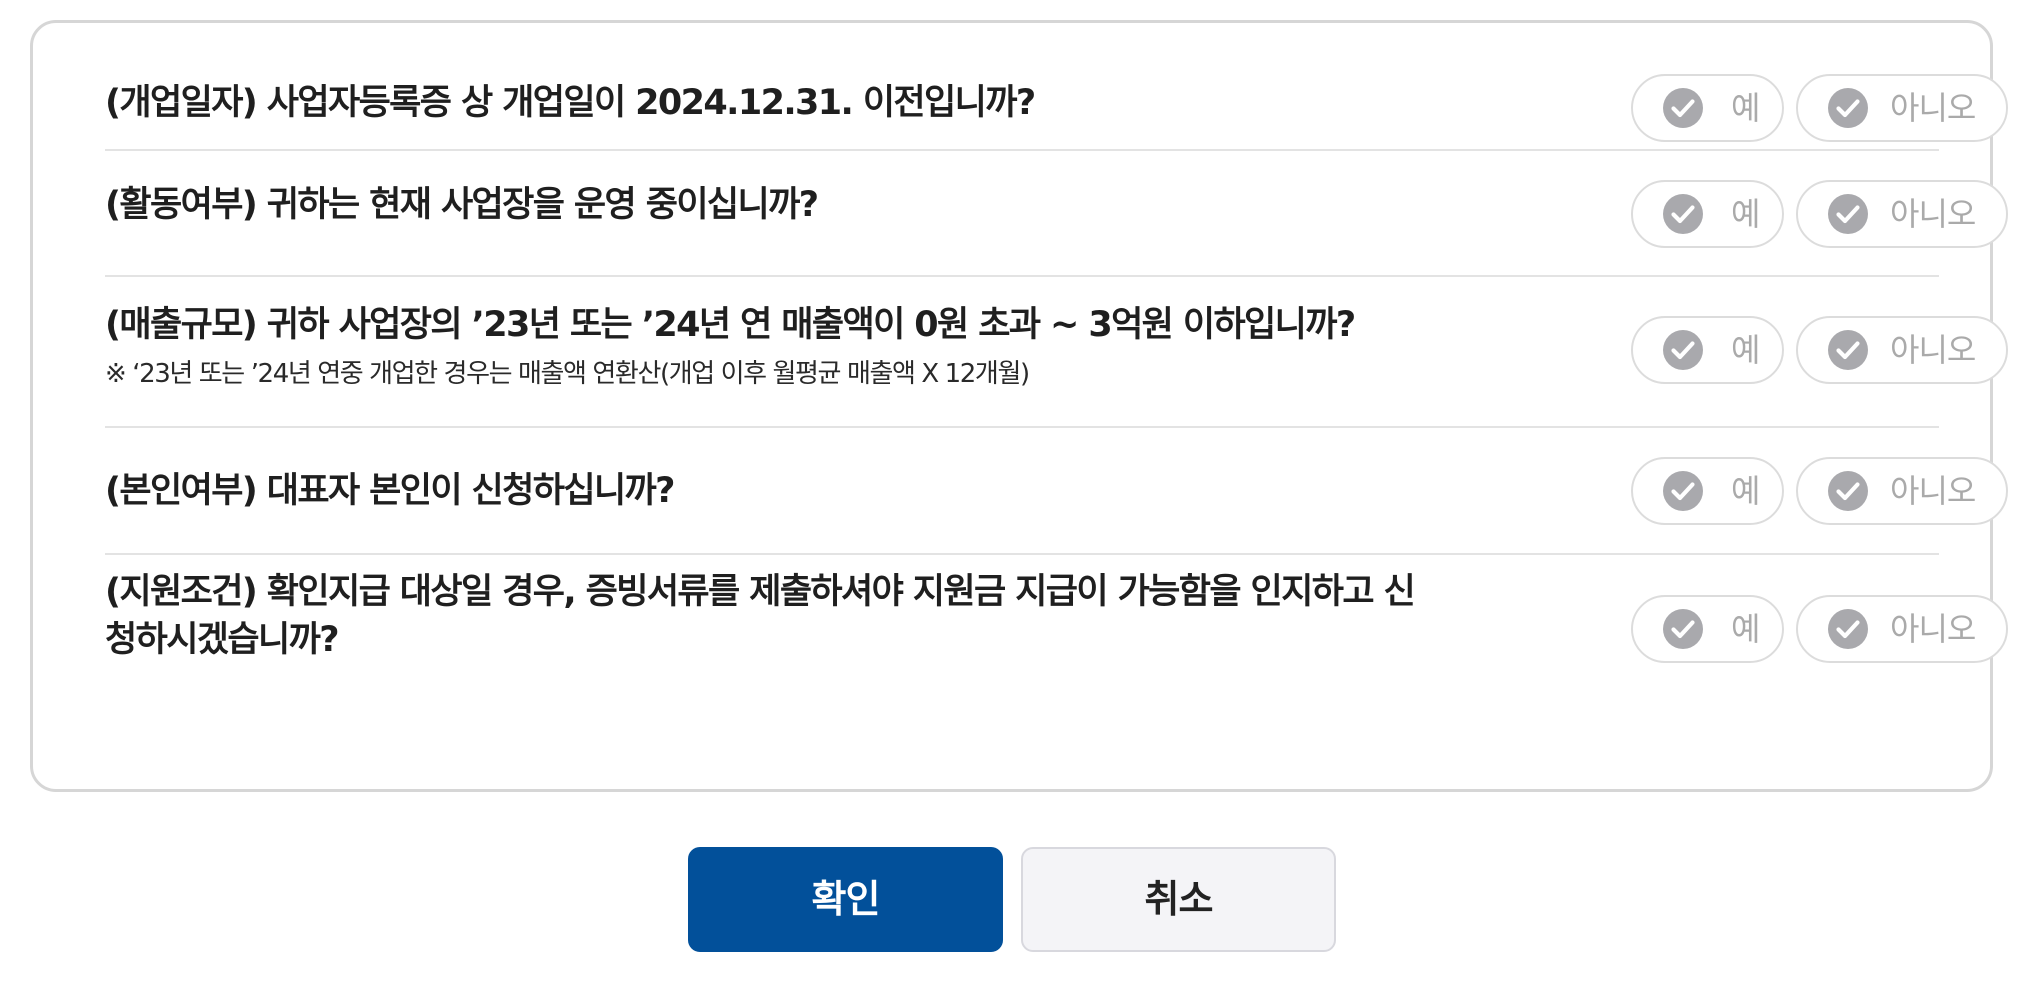 The height and width of the screenshot is (1008, 2031). Describe the element at coordinates (462, 205) in the screenshot. I see `question-text: (활동여부) 귀하는 현재 사업장을 운영 중이십니까?` at that location.